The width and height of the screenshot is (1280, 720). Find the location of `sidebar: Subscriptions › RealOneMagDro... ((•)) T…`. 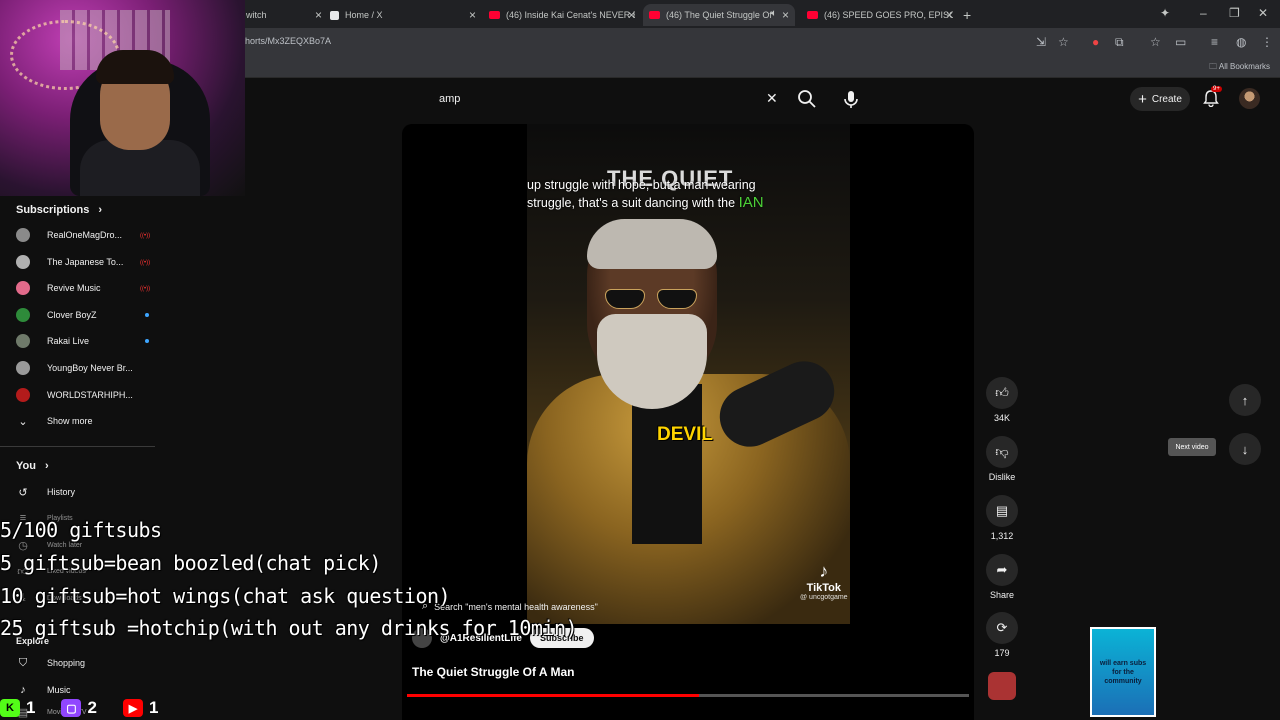

sidebar: Subscriptions › RealOneMagDro... ((•)) T… is located at coordinates (77, 458).